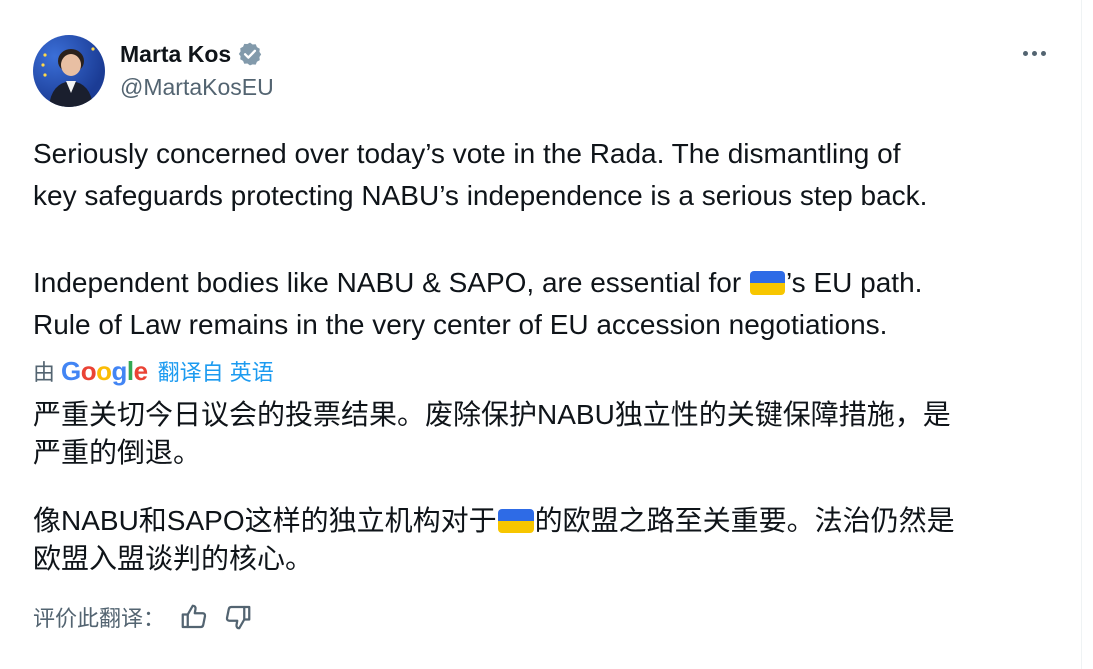  What do you see at coordinates (216, 371) in the screenshot?
I see `translation-source-link: 翻译自 英语` at bounding box center [216, 371].